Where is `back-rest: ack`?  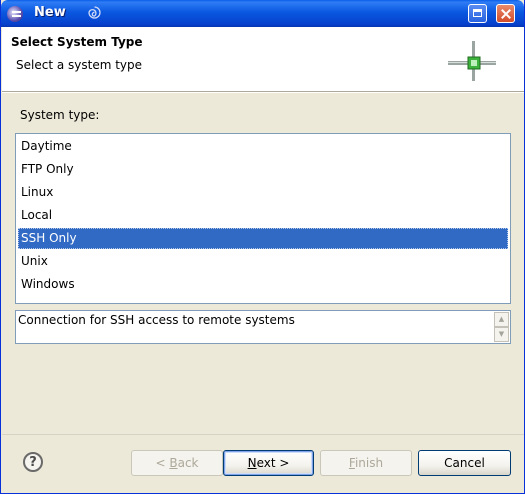
back-rest: ack is located at coordinates (188, 462).